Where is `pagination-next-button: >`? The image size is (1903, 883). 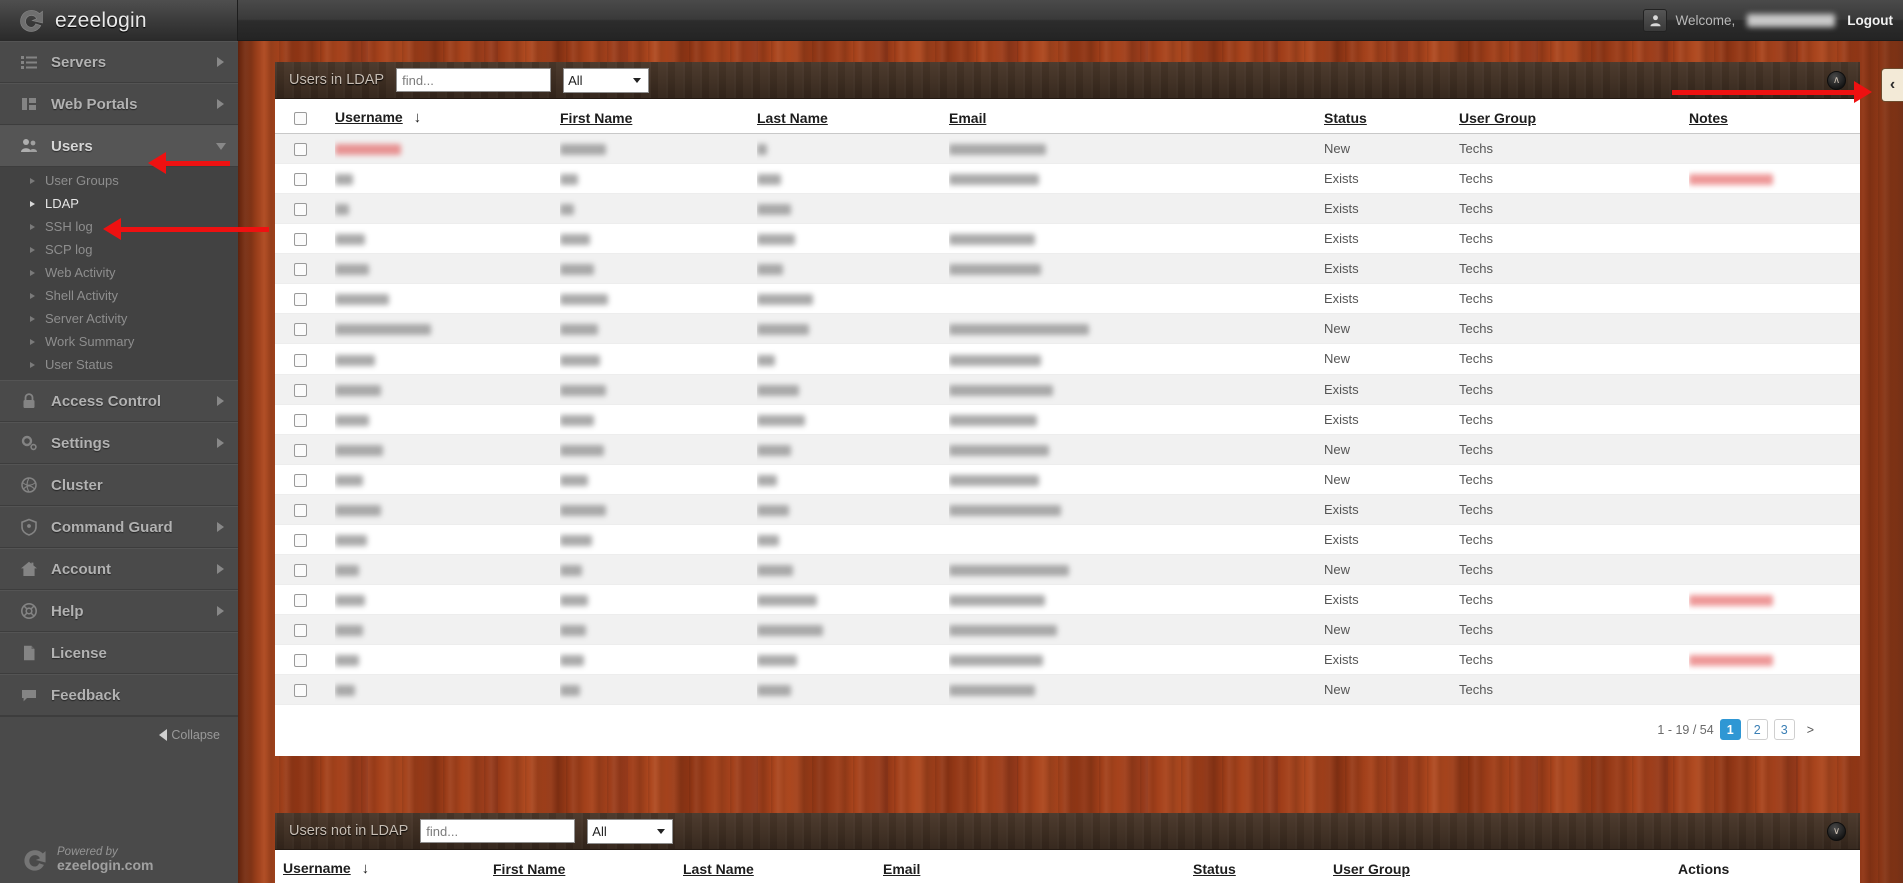
pagination-next-button: > is located at coordinates (1807, 730).